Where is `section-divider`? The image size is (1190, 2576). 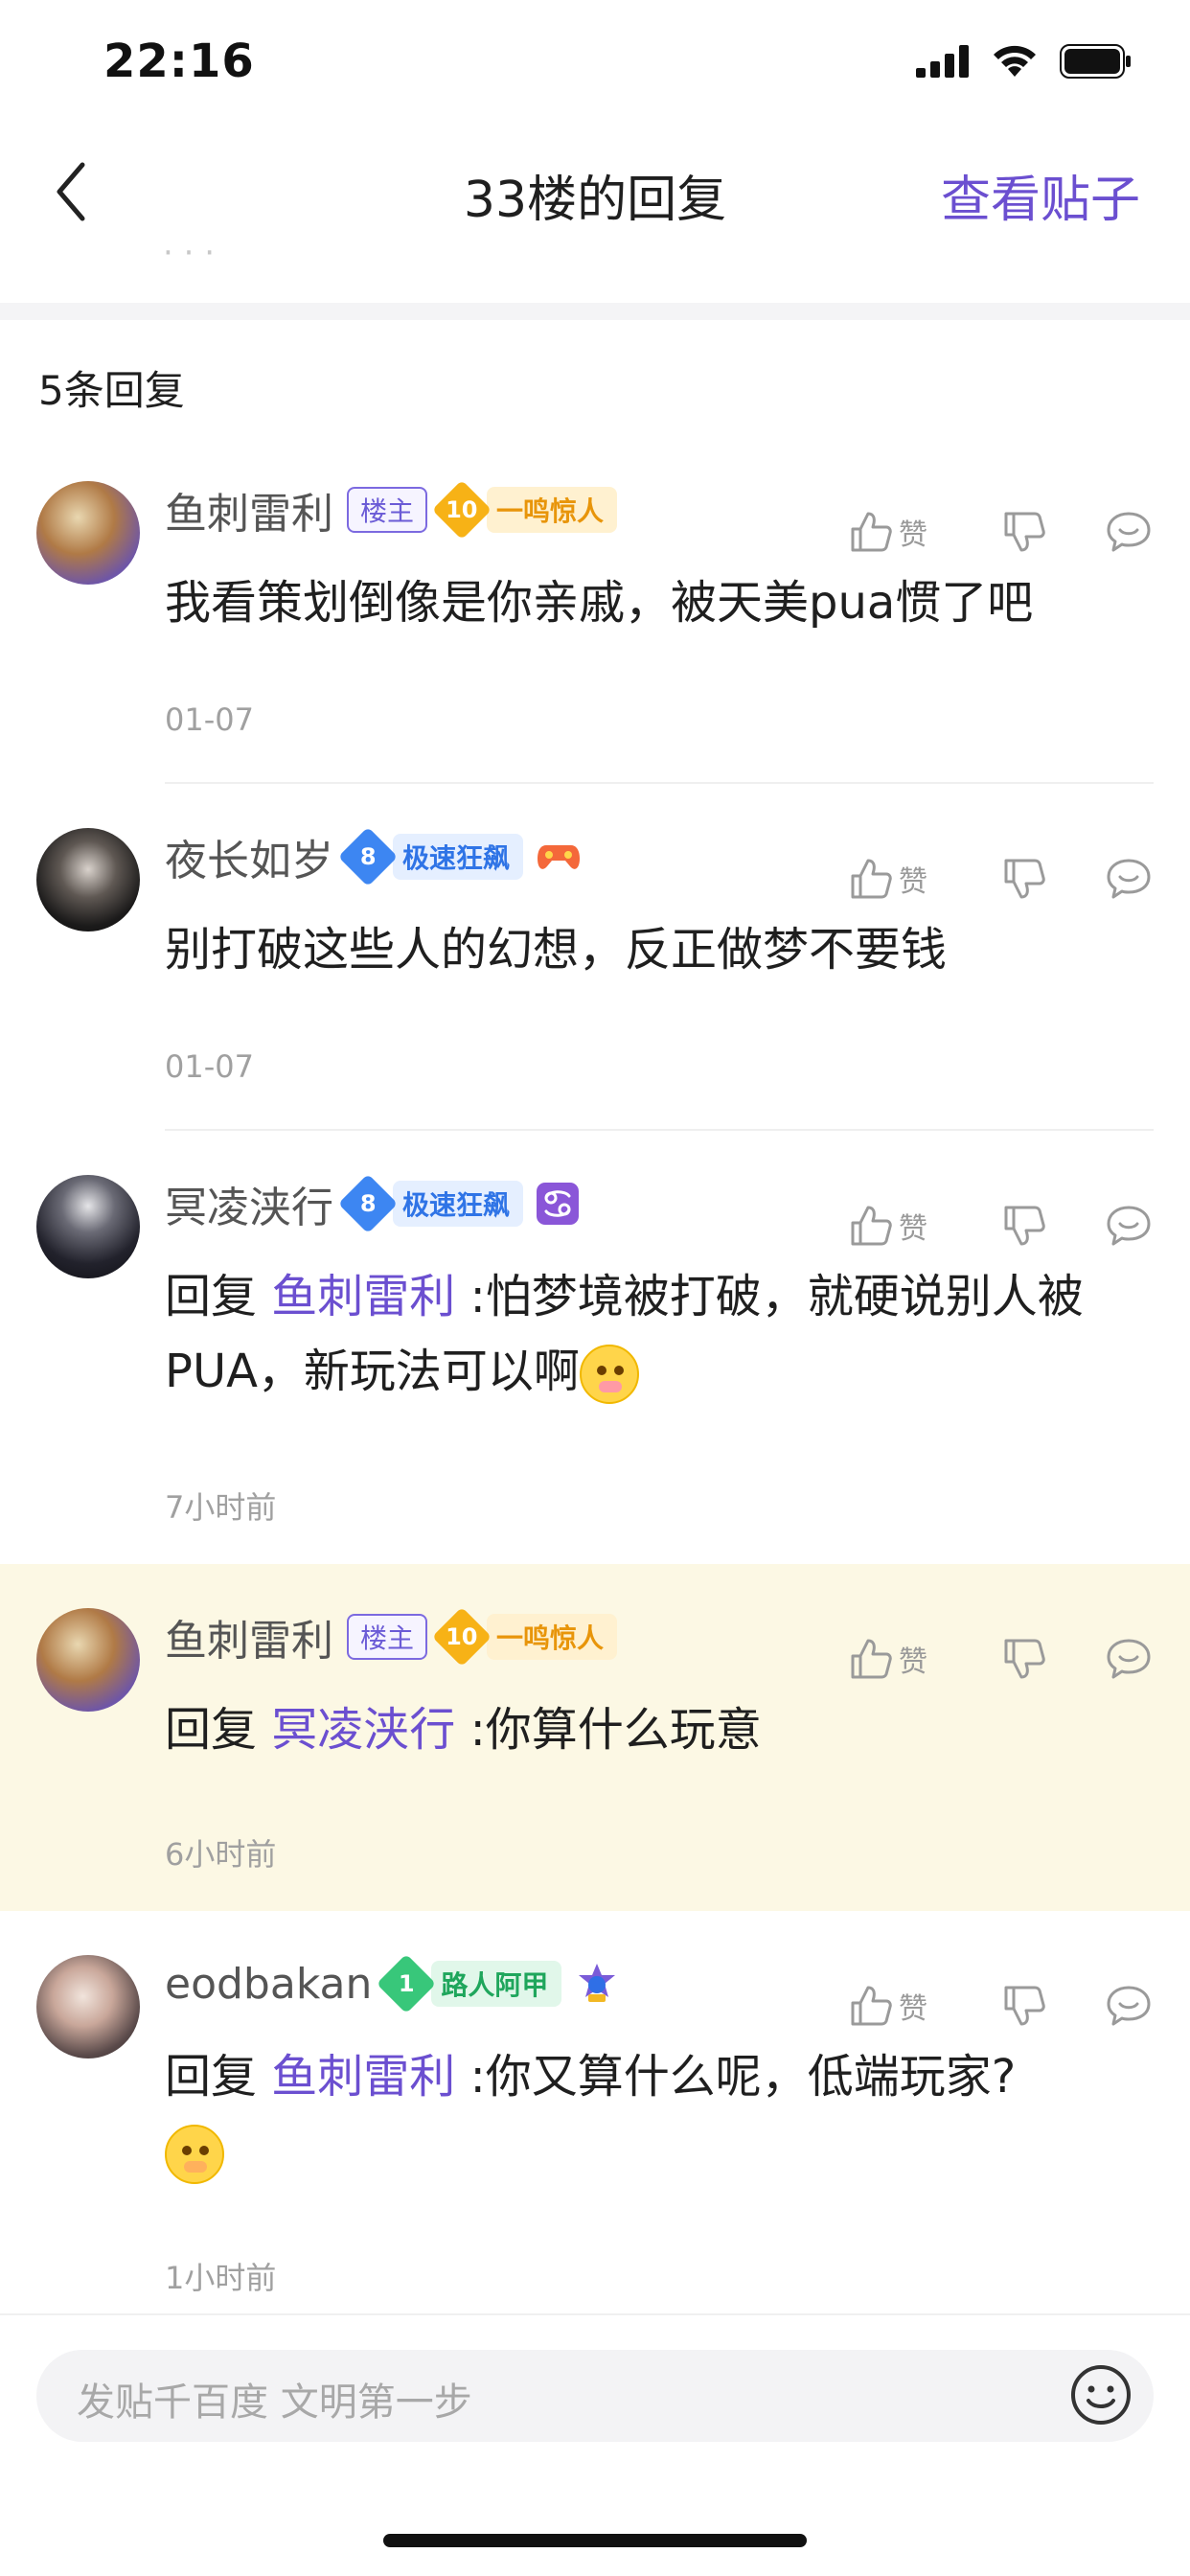 section-divider is located at coordinates (595, 311).